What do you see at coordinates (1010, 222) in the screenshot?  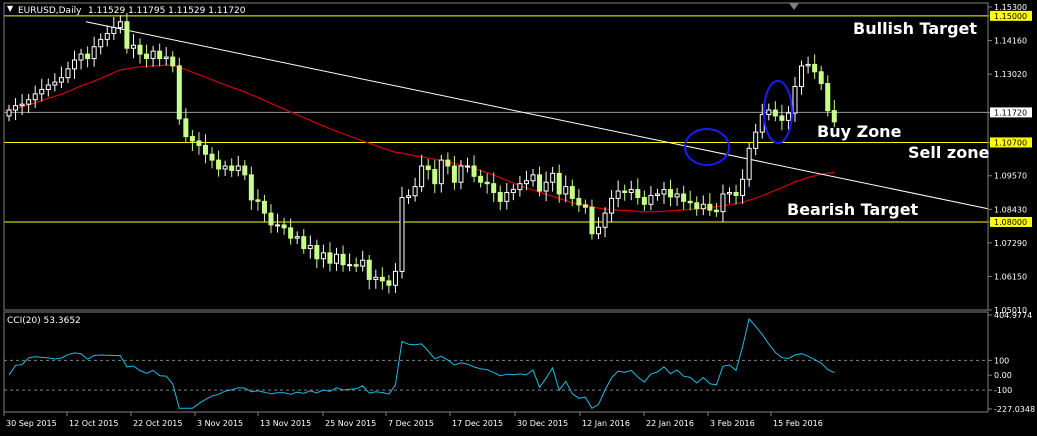 I see `price-axis-label: 1.08000` at bounding box center [1010, 222].